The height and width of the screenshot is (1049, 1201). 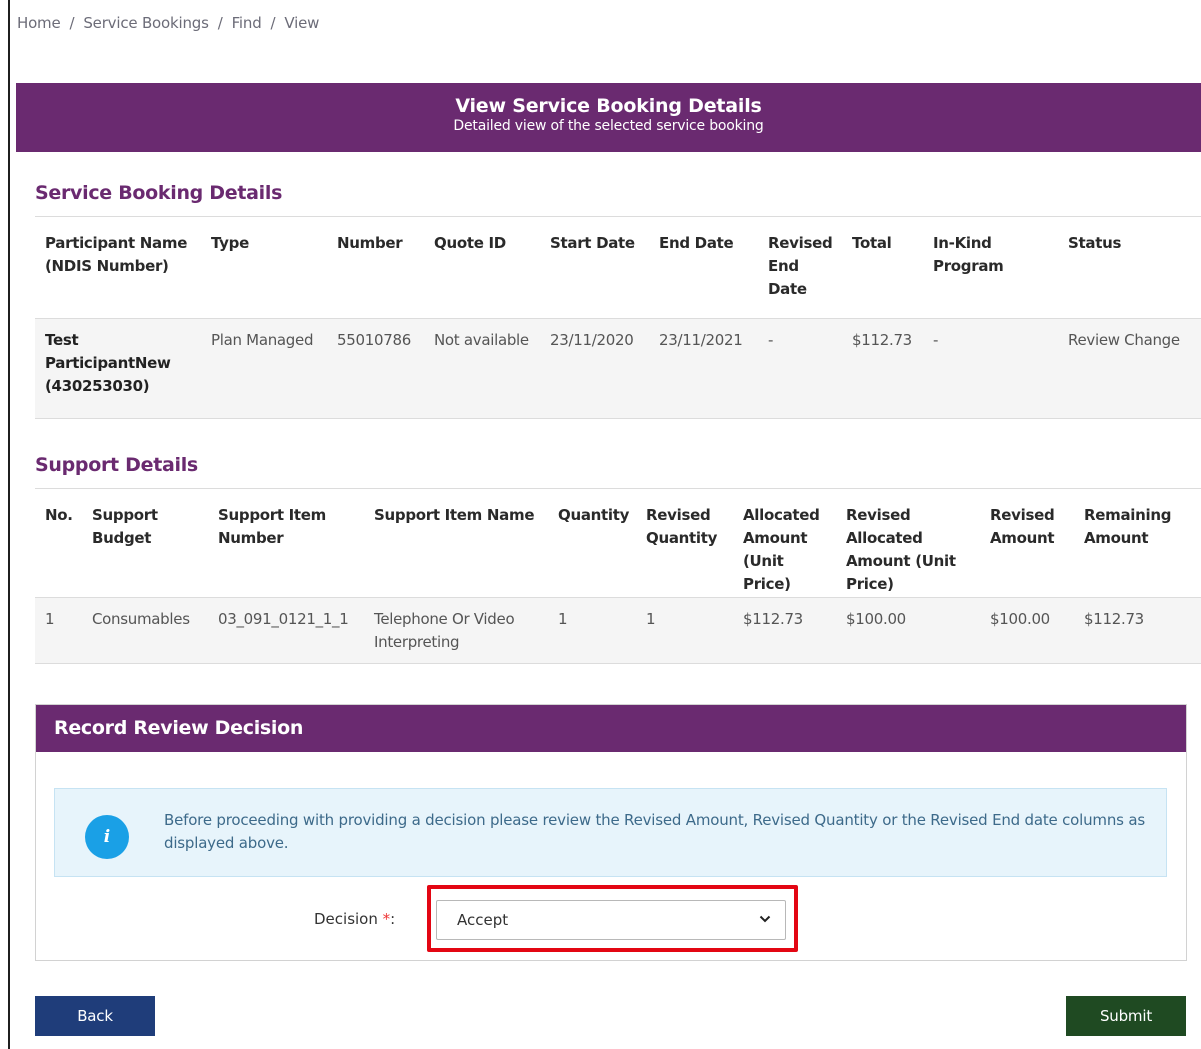 What do you see at coordinates (107, 837) in the screenshot?
I see `info-icon: i` at bounding box center [107, 837].